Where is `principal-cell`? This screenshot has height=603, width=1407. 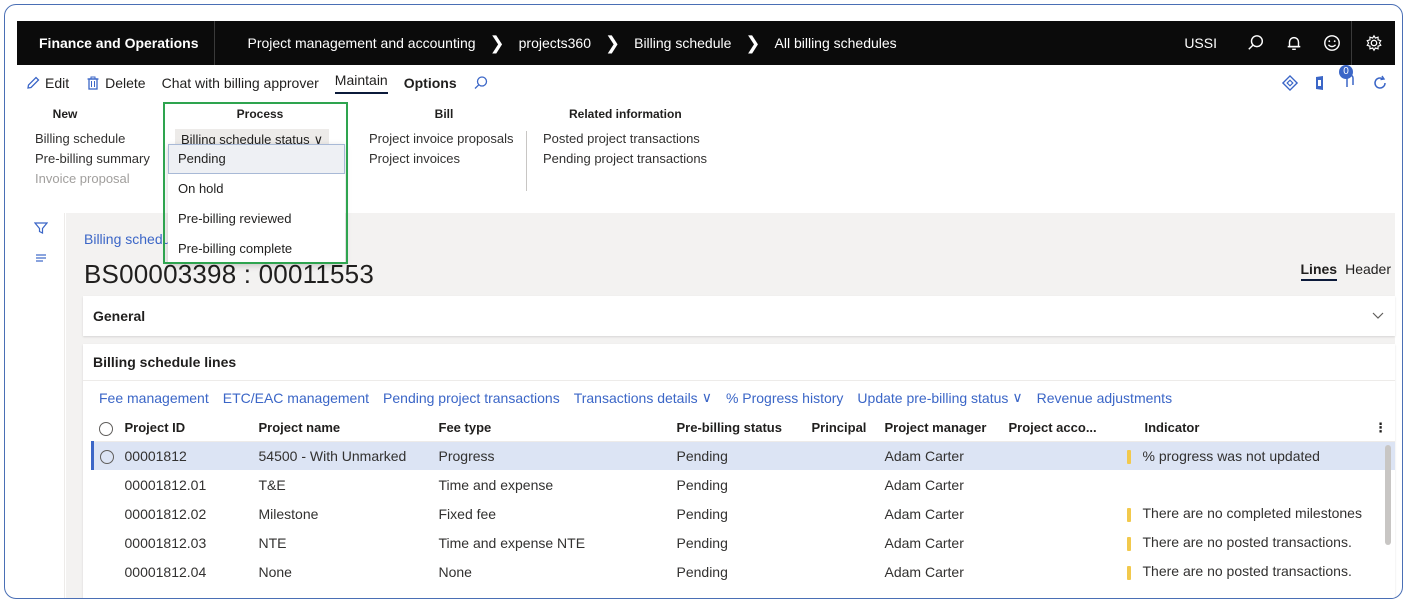
principal-cell is located at coordinates (848, 571).